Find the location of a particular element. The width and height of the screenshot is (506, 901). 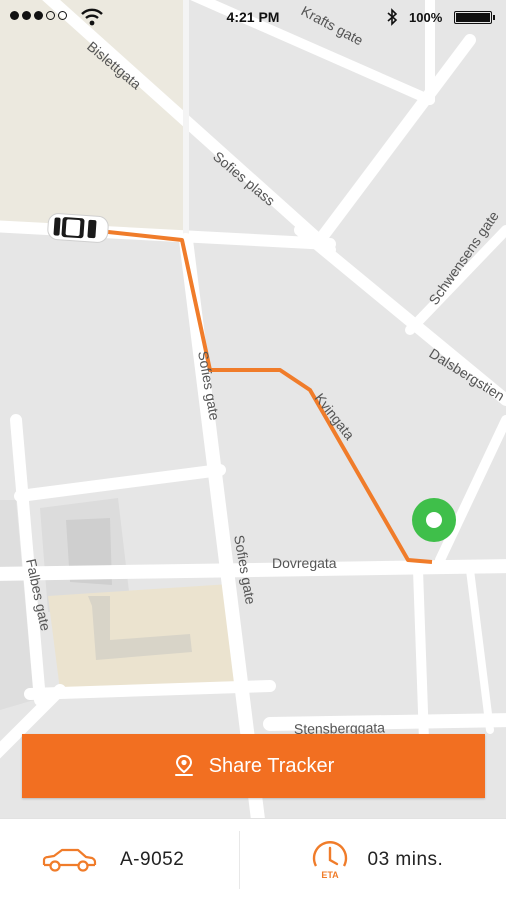

destination-marker is located at coordinates (434, 520).